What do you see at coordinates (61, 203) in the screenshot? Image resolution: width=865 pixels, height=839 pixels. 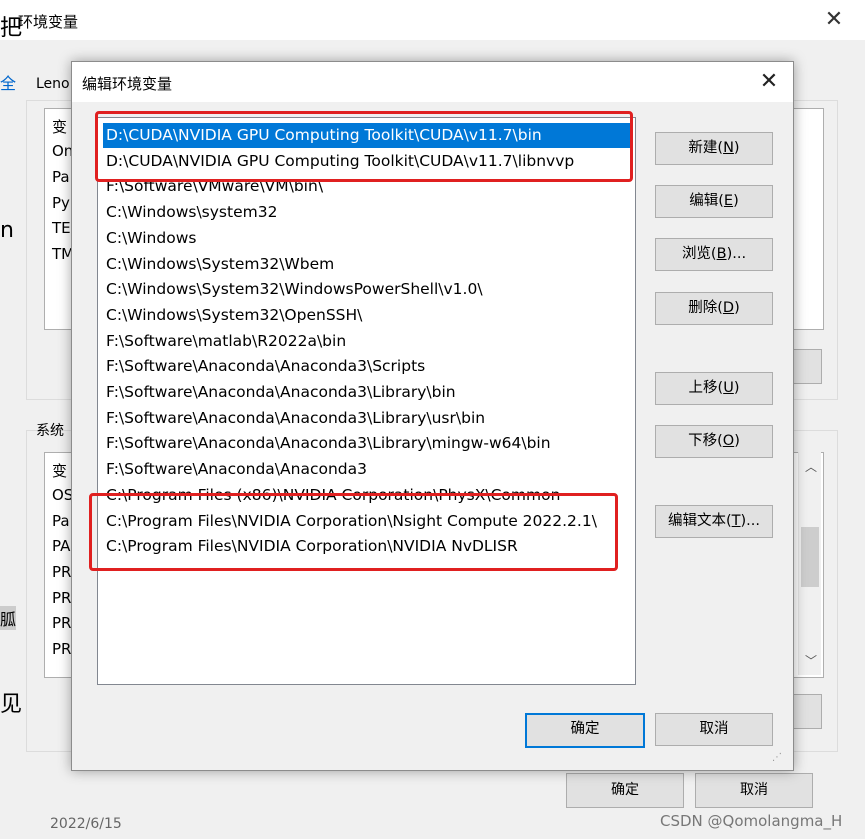 I see `bg-user-list-item: Py` at bounding box center [61, 203].